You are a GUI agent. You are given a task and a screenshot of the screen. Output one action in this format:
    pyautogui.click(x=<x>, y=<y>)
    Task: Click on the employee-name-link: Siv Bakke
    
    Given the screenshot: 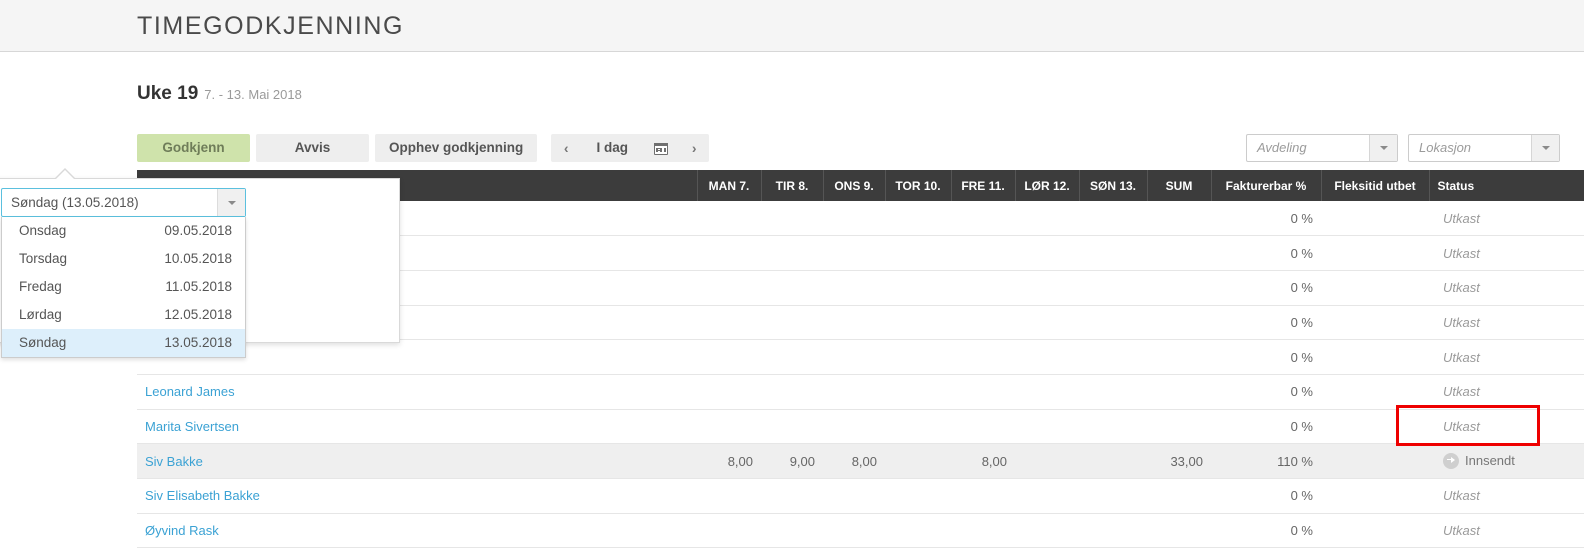 What is the action you would take?
    pyautogui.click(x=174, y=461)
    